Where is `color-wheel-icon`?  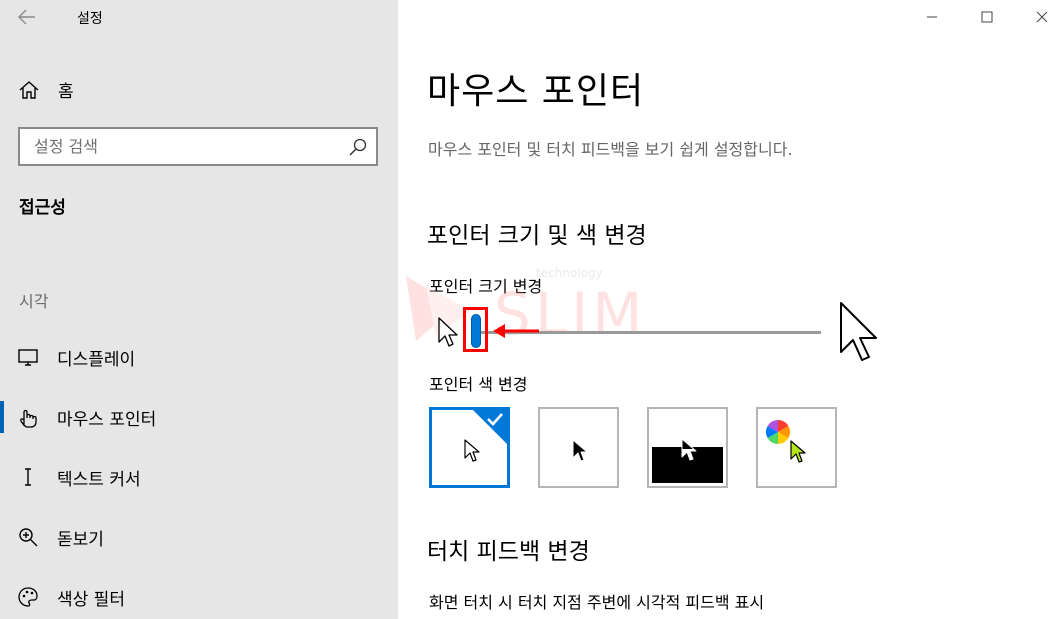
color-wheel-icon is located at coordinates (778, 432).